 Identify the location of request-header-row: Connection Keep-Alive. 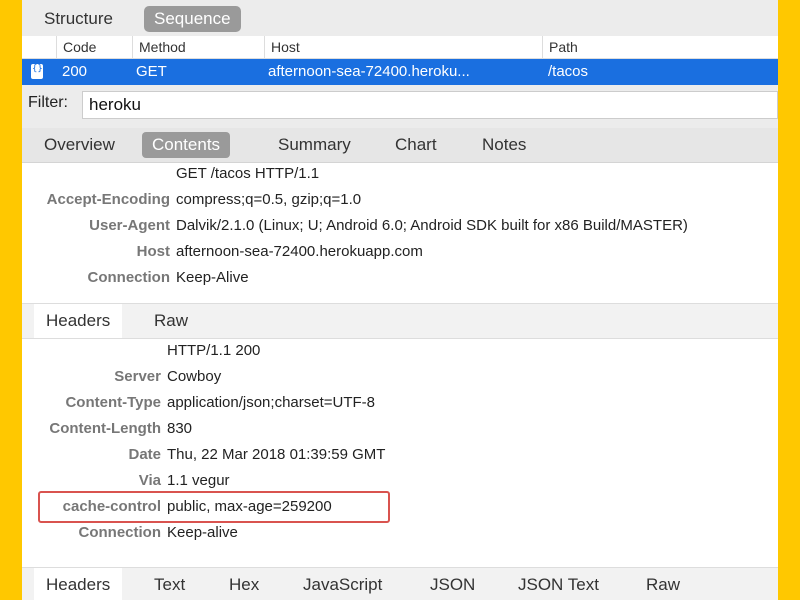
(400, 279).